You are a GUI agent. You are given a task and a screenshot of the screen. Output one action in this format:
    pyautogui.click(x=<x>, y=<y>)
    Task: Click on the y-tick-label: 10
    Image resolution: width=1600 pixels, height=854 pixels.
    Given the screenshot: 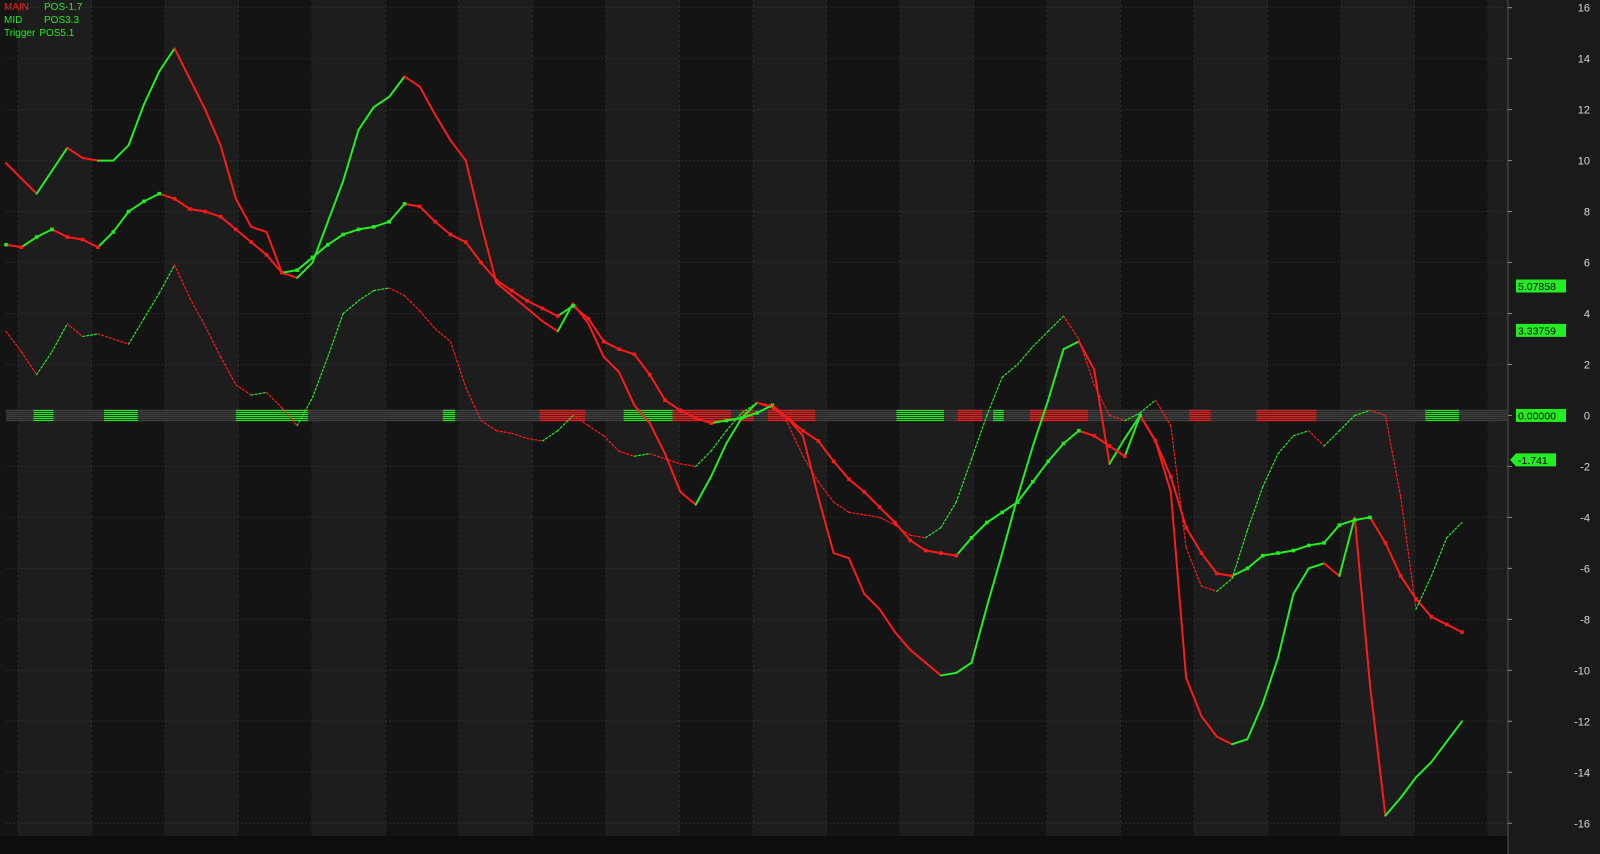 What is the action you would take?
    pyautogui.click(x=1584, y=162)
    